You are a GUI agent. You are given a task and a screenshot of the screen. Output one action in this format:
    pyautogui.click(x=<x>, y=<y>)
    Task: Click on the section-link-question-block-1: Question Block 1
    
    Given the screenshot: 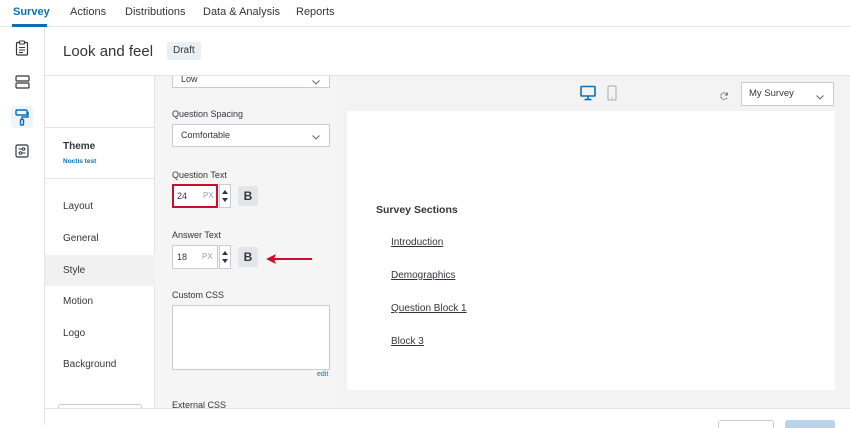 What is the action you would take?
    pyautogui.click(x=429, y=308)
    